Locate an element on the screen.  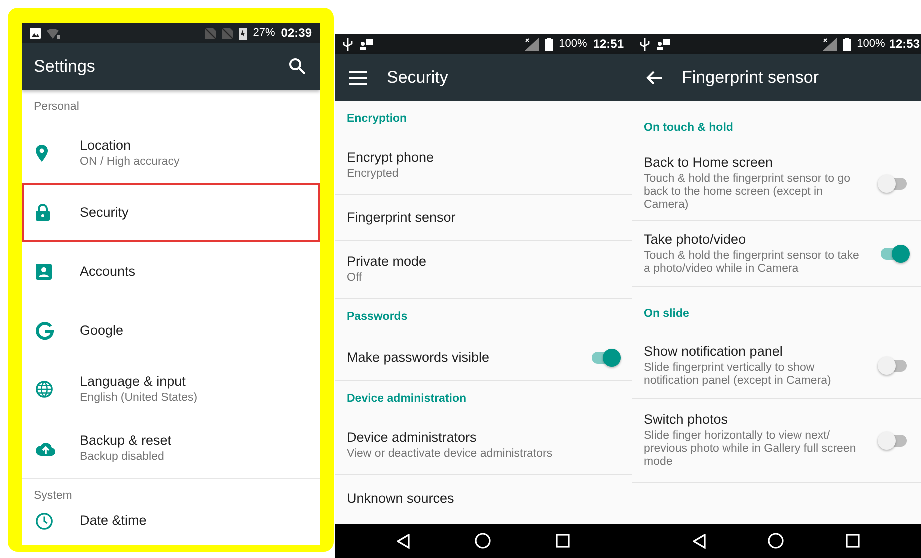
item-title: Google is located at coordinates (102, 330).